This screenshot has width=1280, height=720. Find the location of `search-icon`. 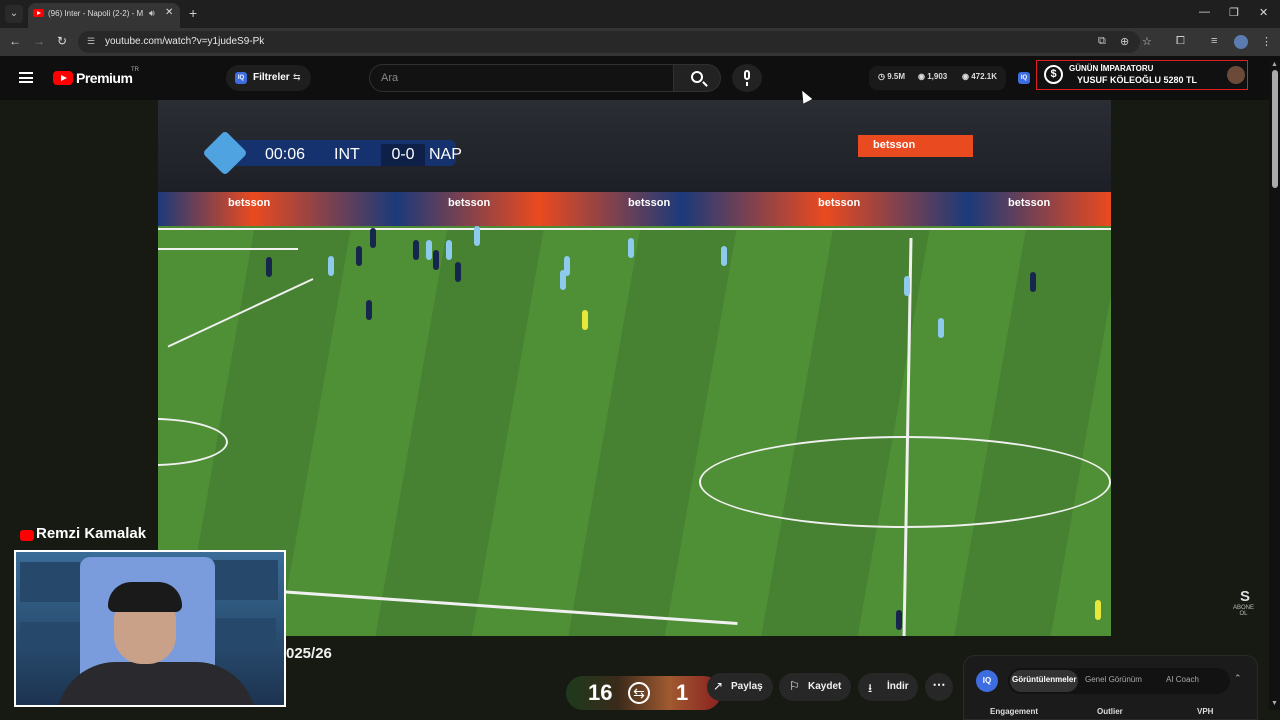

search-icon is located at coordinates (697, 77).